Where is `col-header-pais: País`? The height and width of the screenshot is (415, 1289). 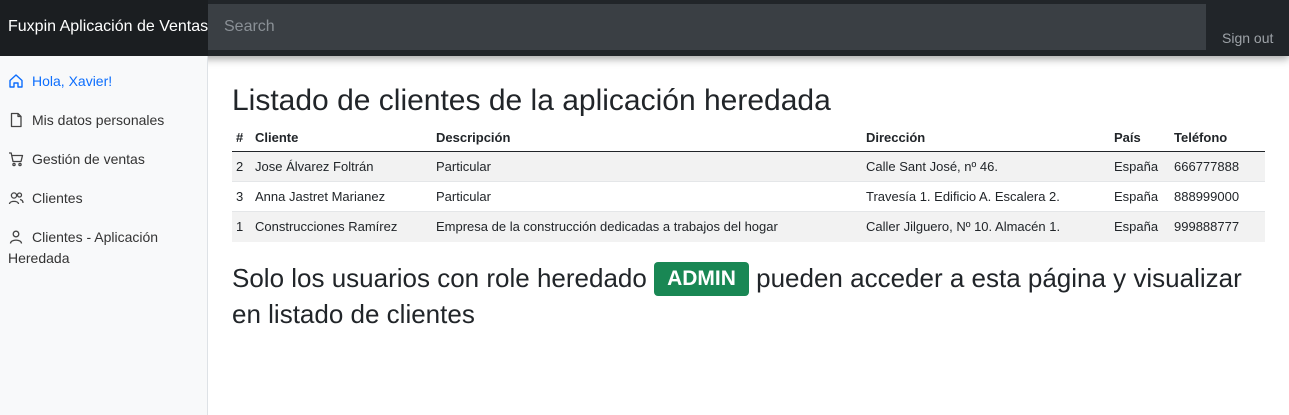 col-header-pais: País is located at coordinates (1140, 138).